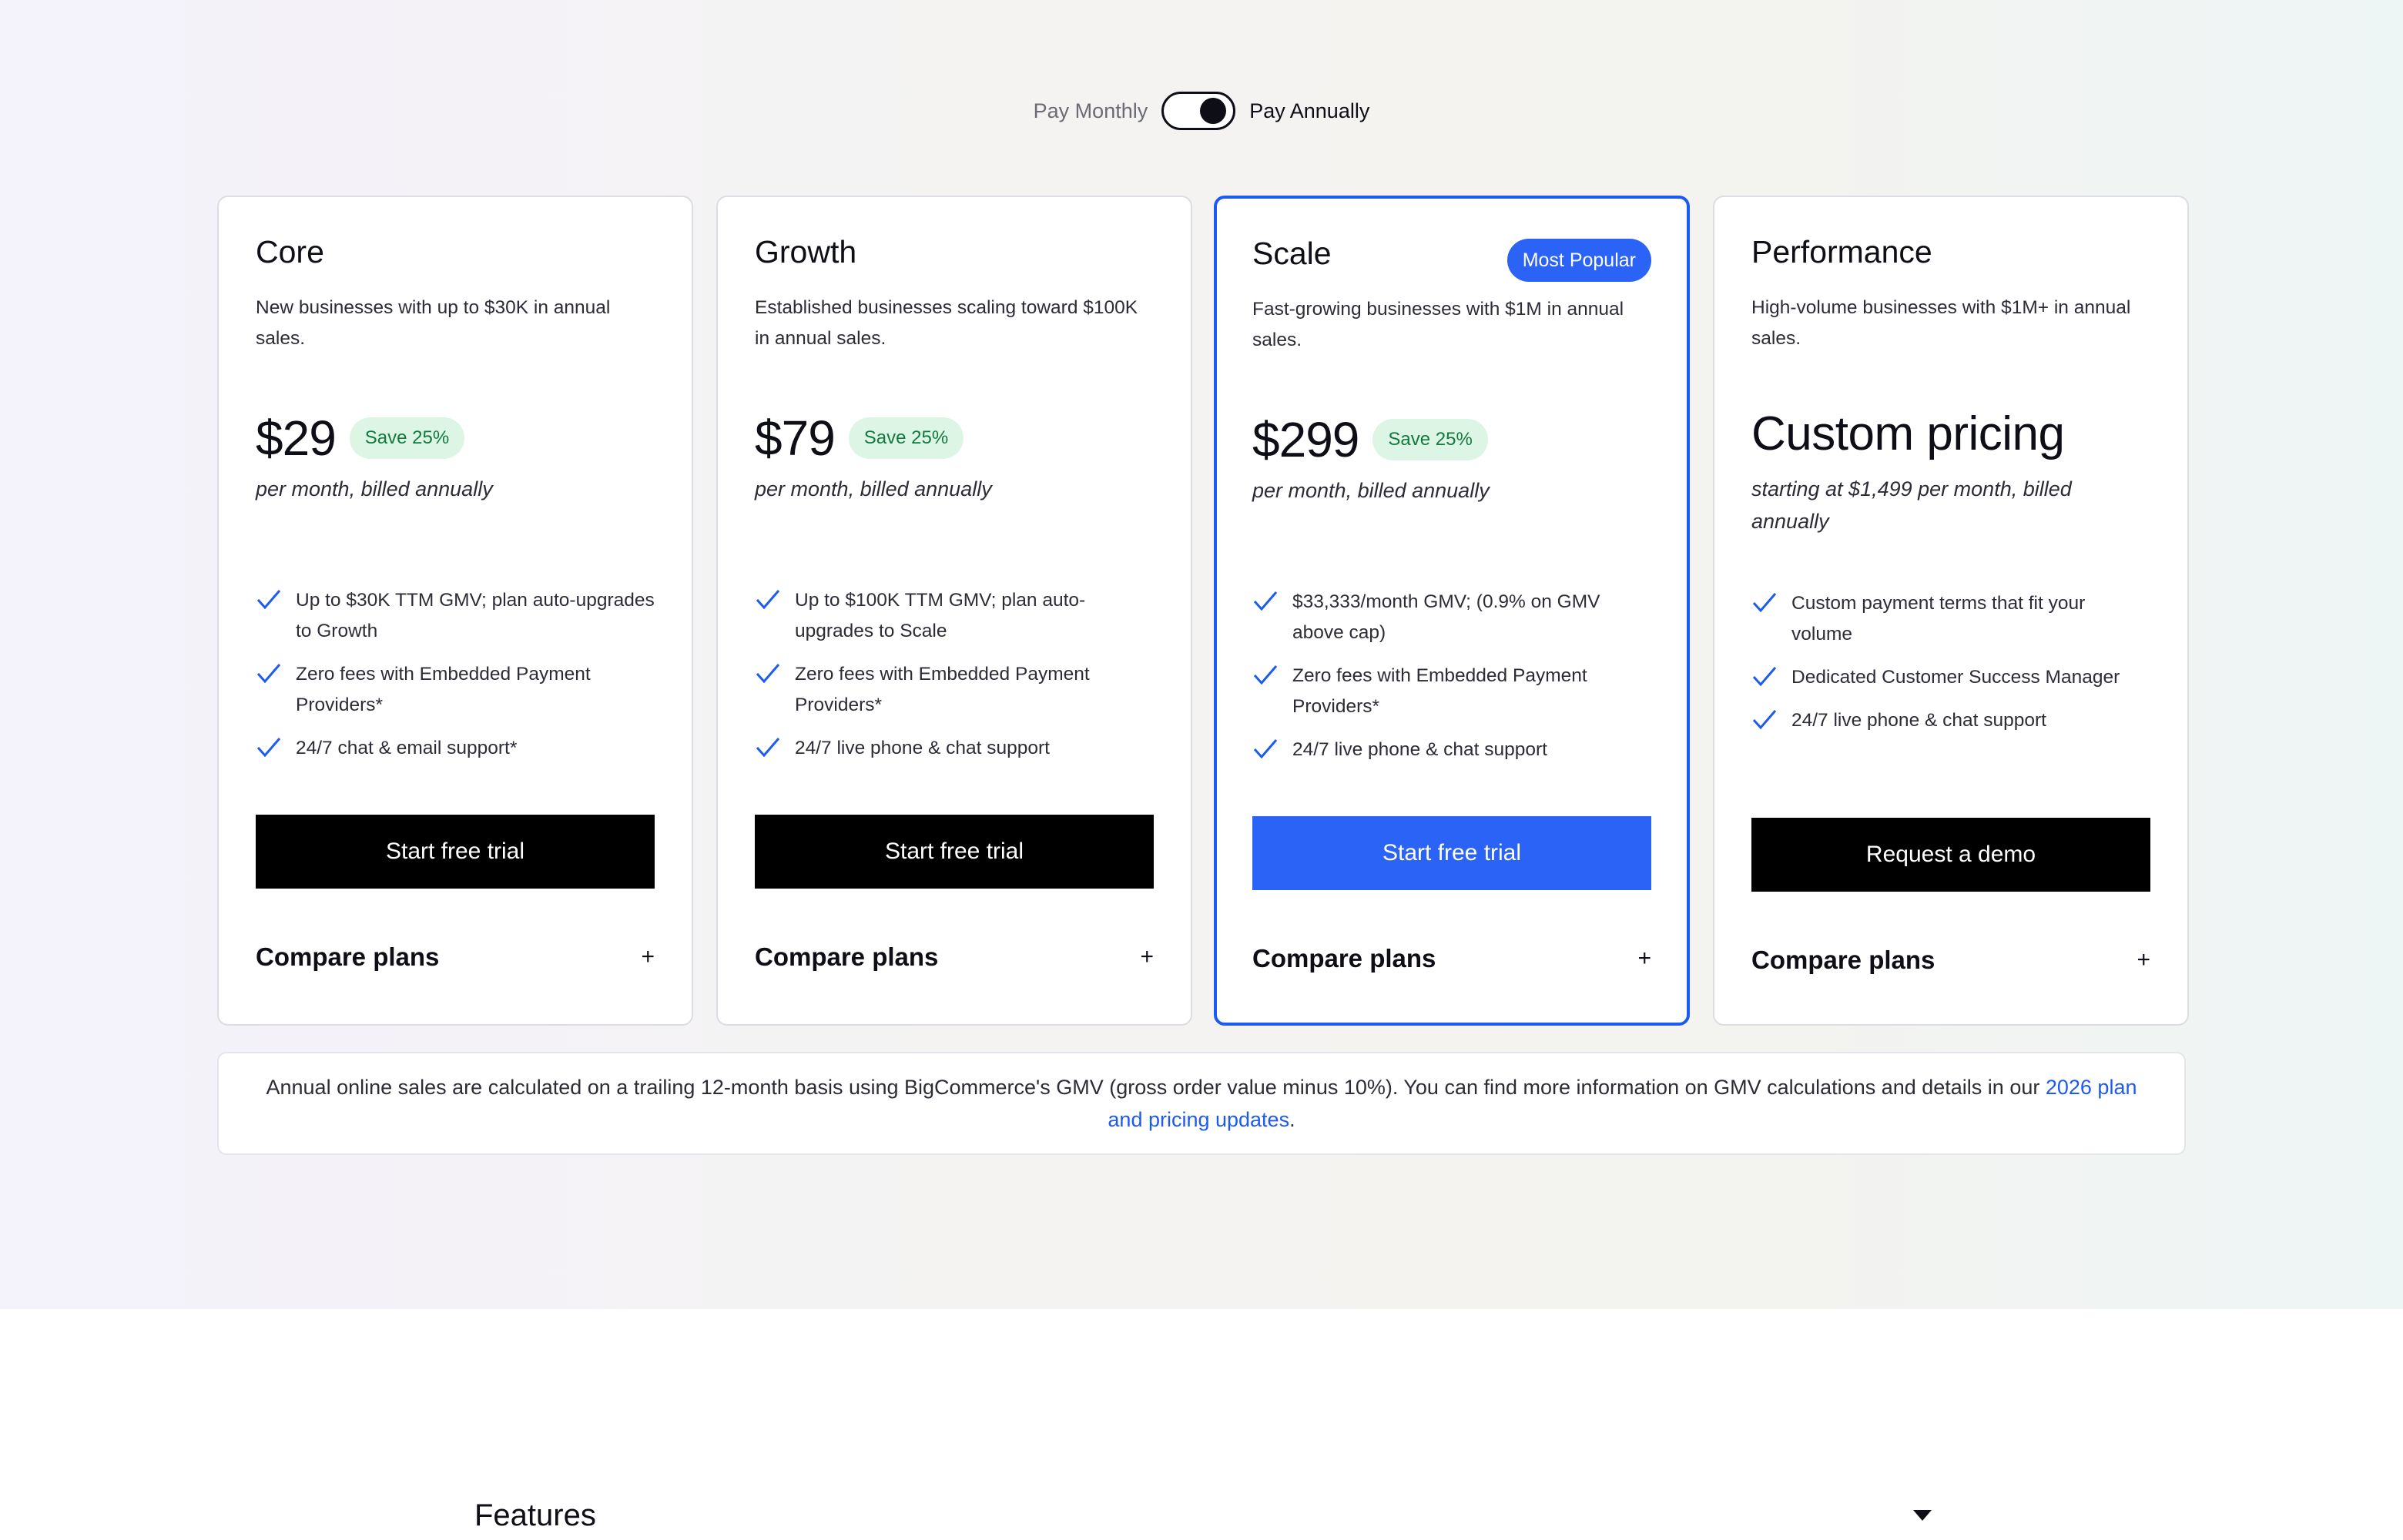 This screenshot has height=1540, width=2403. Describe the element at coordinates (1292, 1119) in the screenshot. I see `footnote-suffix: .` at that location.